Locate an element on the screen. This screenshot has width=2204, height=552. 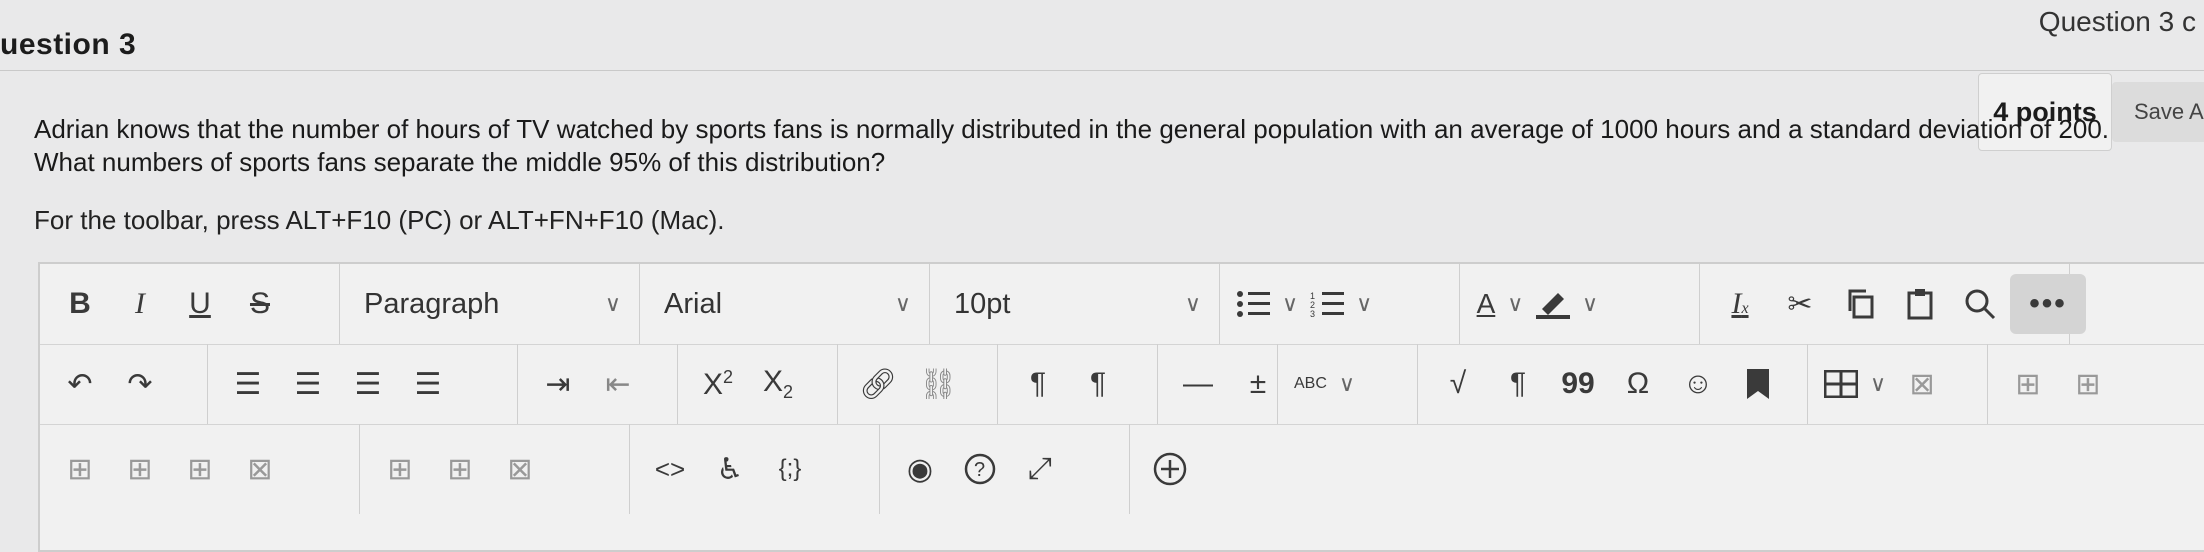
omega-icon: Ω is located at coordinates (1638, 383).